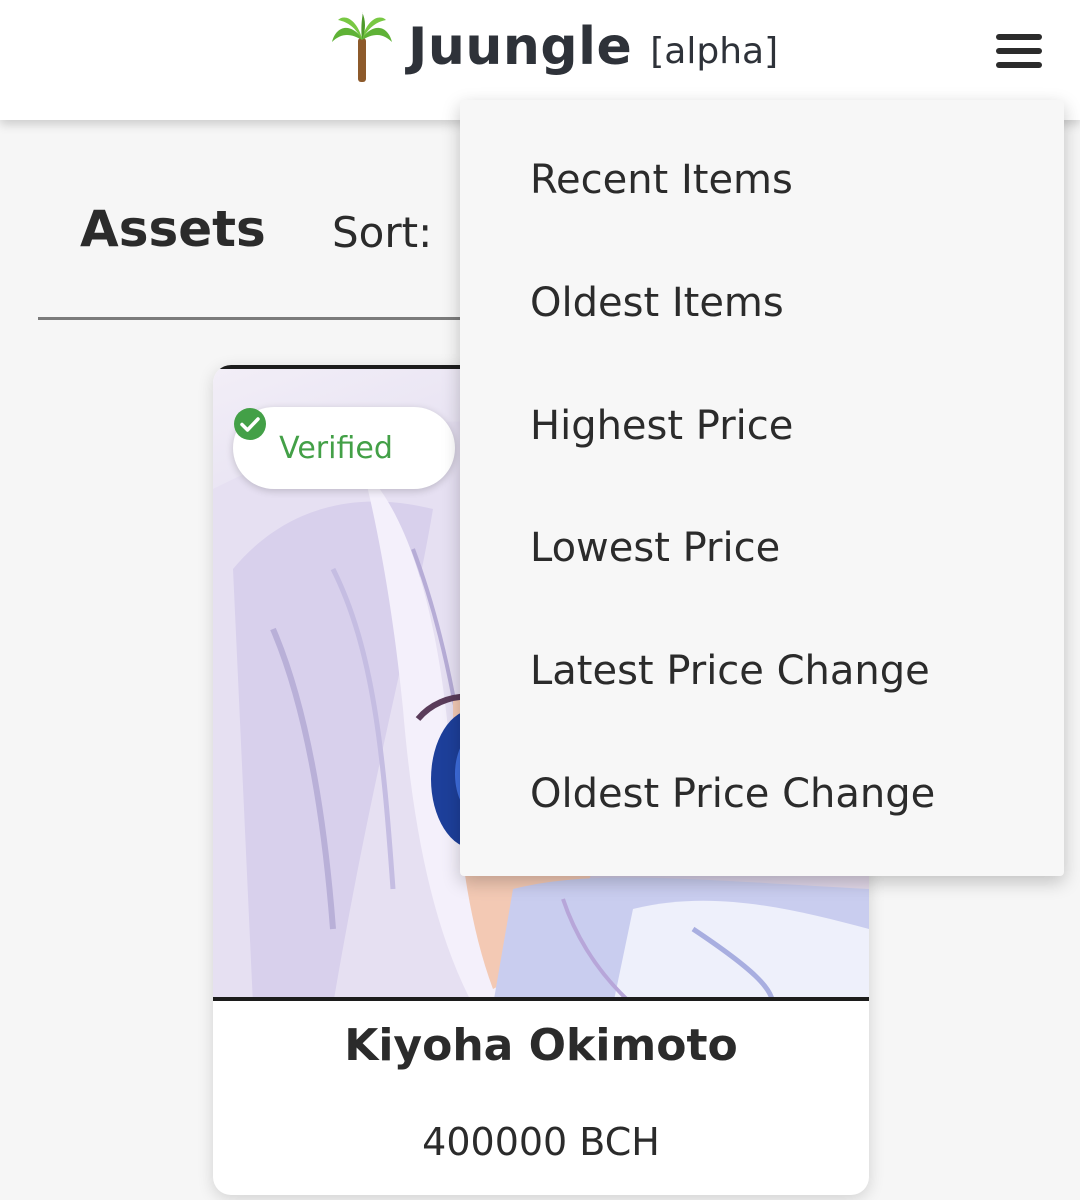 This screenshot has height=1200, width=1080. What do you see at coordinates (790, 794) in the screenshot?
I see `sort-option-oldest-price-change: Oldest Price Change` at bounding box center [790, 794].